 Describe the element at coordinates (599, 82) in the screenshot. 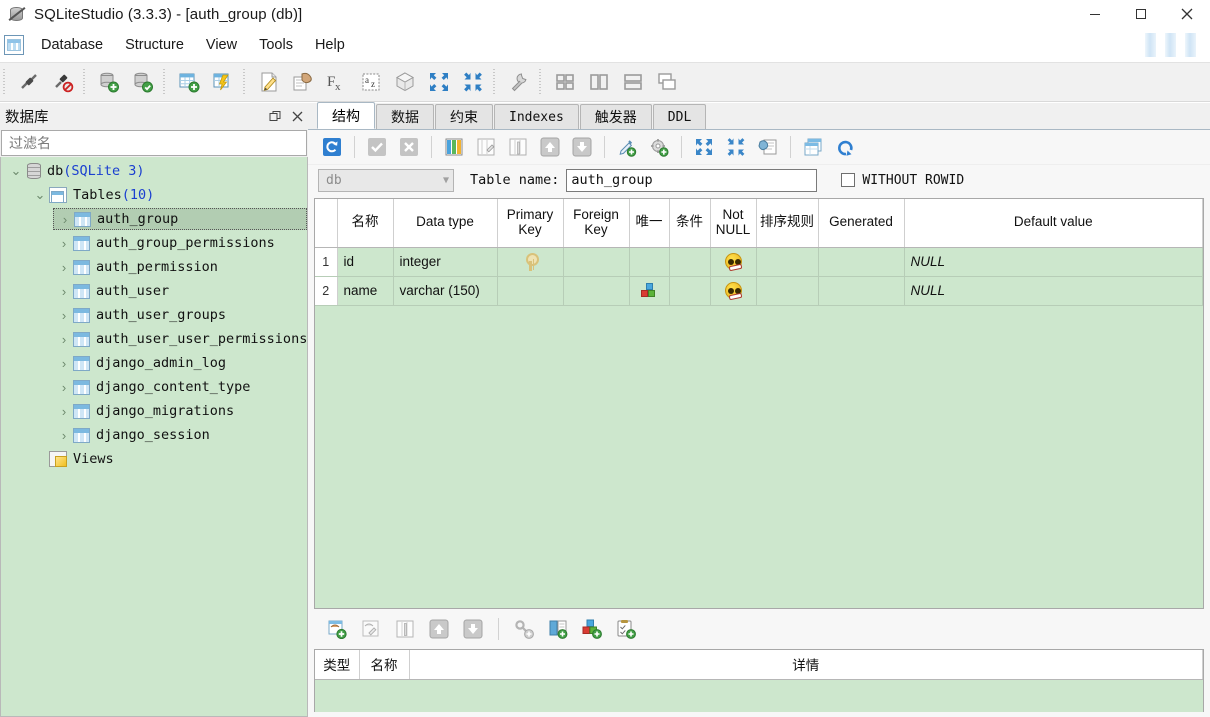

I see `tile-vertical-icon` at that location.